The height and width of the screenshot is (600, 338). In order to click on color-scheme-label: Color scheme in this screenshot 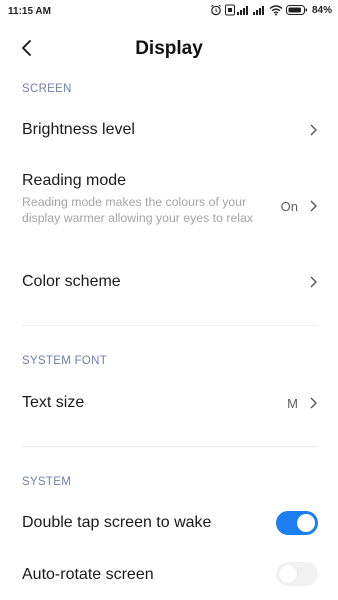, I will do `click(71, 281)`.